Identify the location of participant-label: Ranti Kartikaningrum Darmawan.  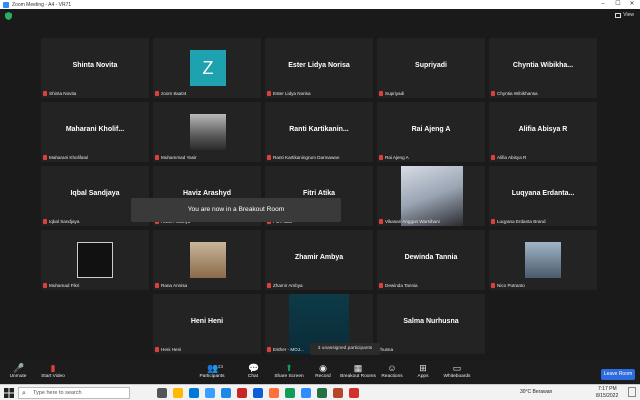
(303, 157).